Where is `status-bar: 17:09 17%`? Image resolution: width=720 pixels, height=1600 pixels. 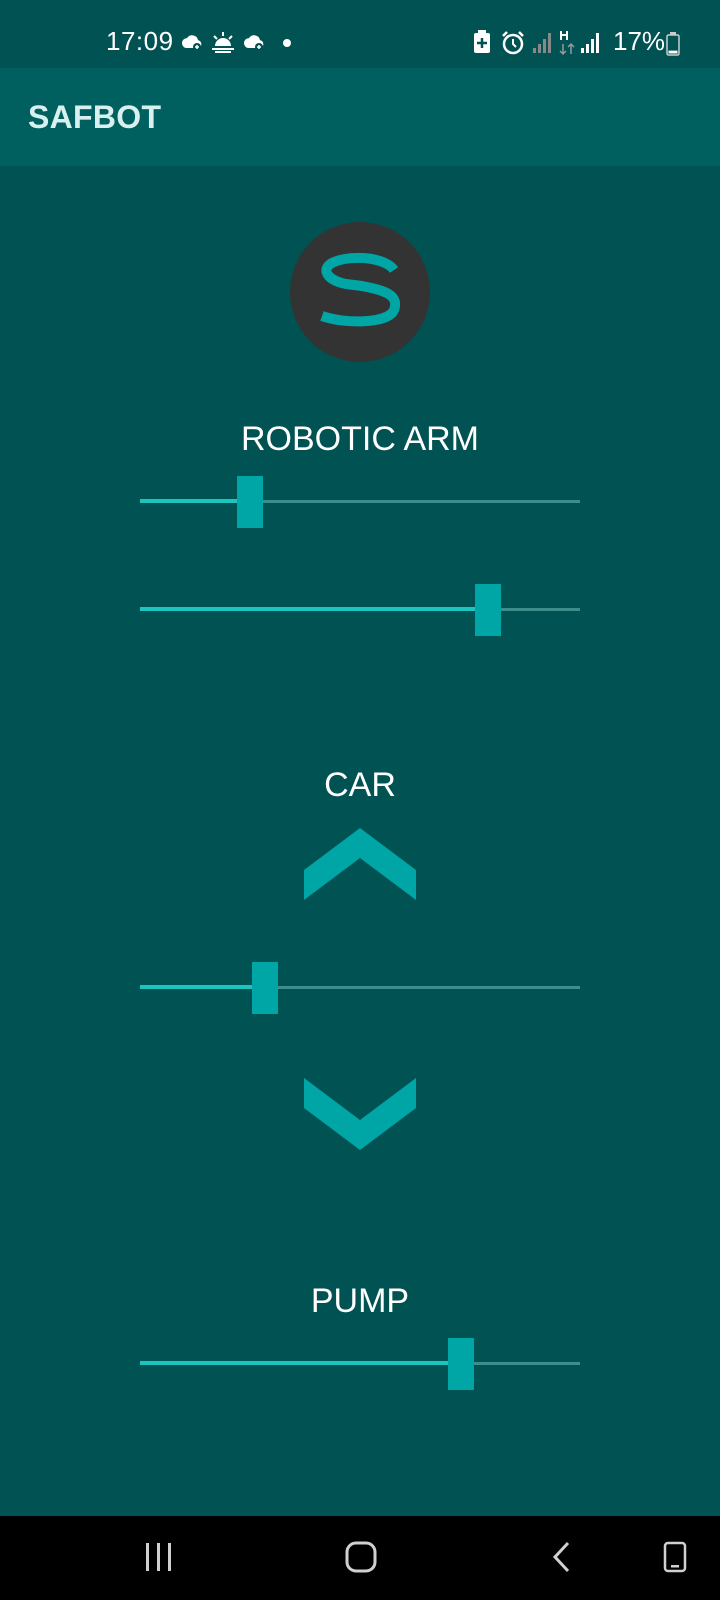 status-bar: 17:09 17% is located at coordinates (360, 34).